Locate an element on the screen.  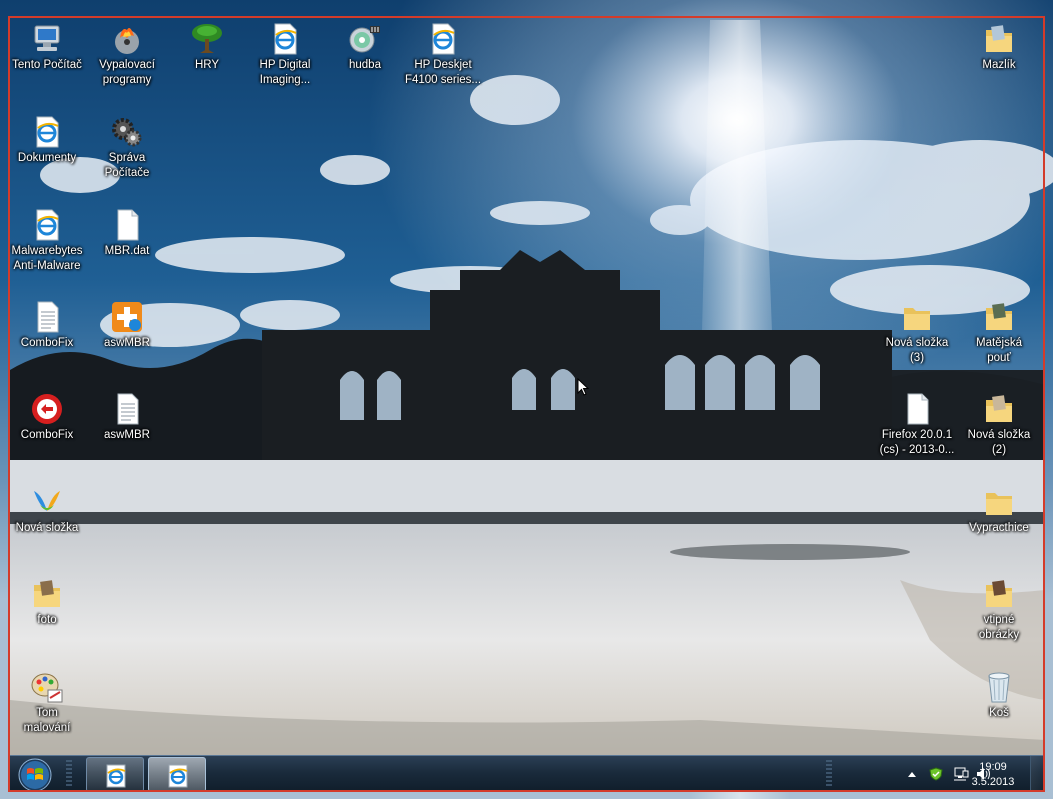
desktop-icon-combofix-txt: ComboFix is located at coordinates (47, 325).